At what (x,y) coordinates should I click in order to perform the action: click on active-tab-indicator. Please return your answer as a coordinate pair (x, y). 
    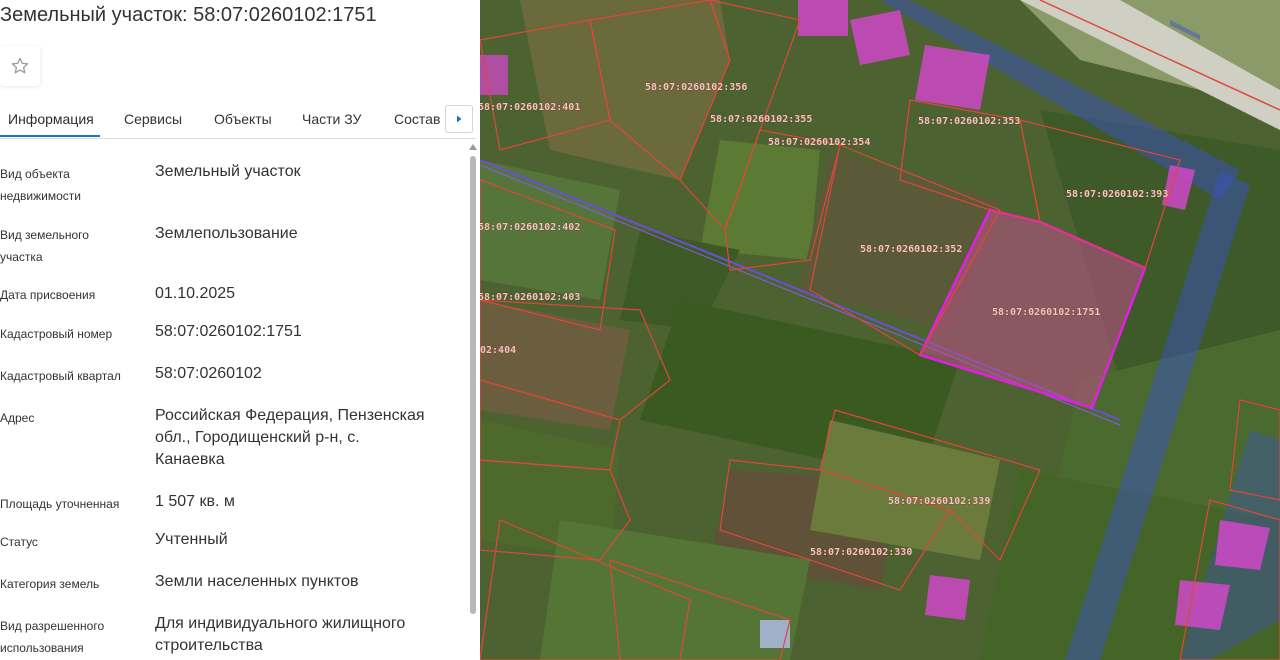
    Looking at the image, I should click on (50, 136).